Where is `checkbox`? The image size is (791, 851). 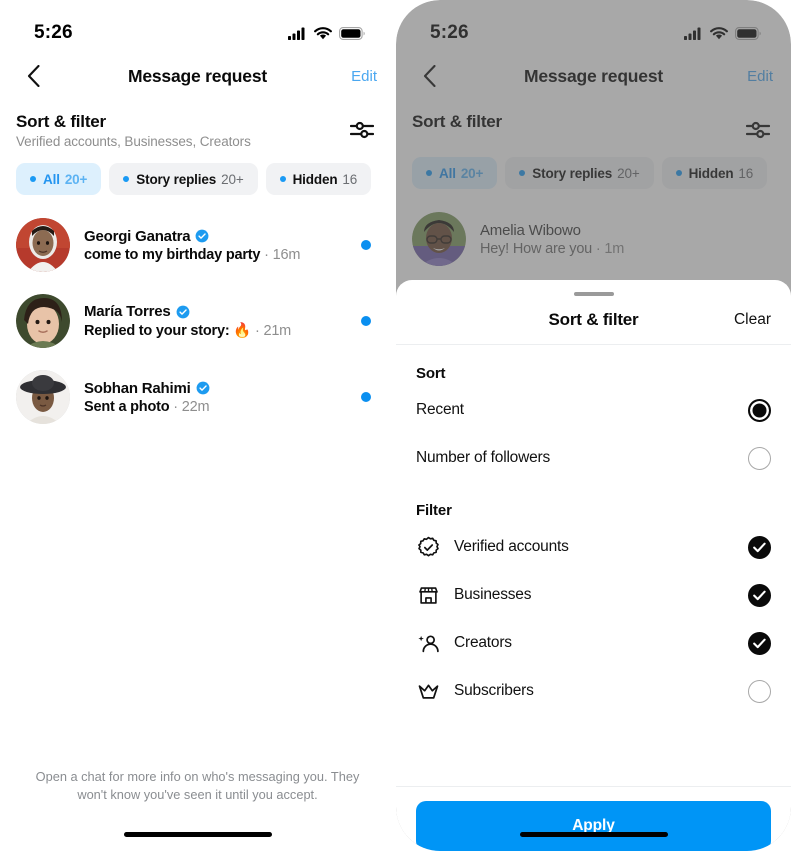
checkbox is located at coordinates (759, 691).